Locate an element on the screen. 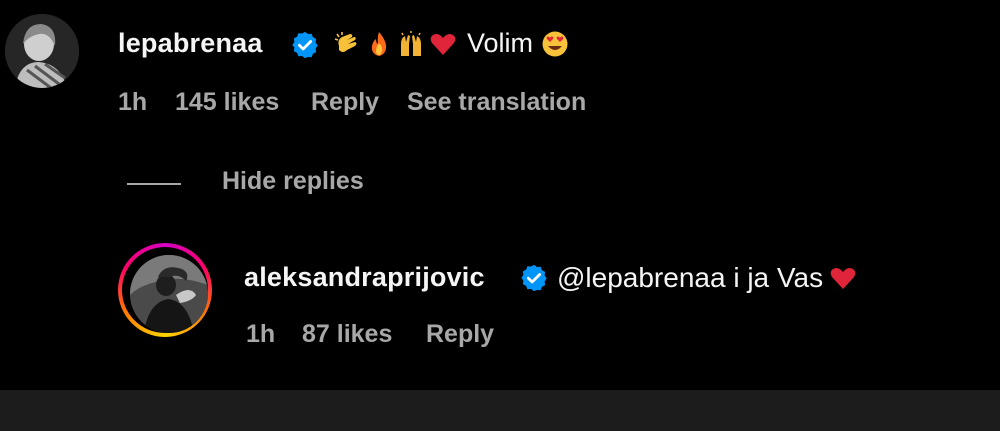 Image resolution: width=1000 pixels, height=431 pixels. reply-reply-button: Reply is located at coordinates (460, 334).